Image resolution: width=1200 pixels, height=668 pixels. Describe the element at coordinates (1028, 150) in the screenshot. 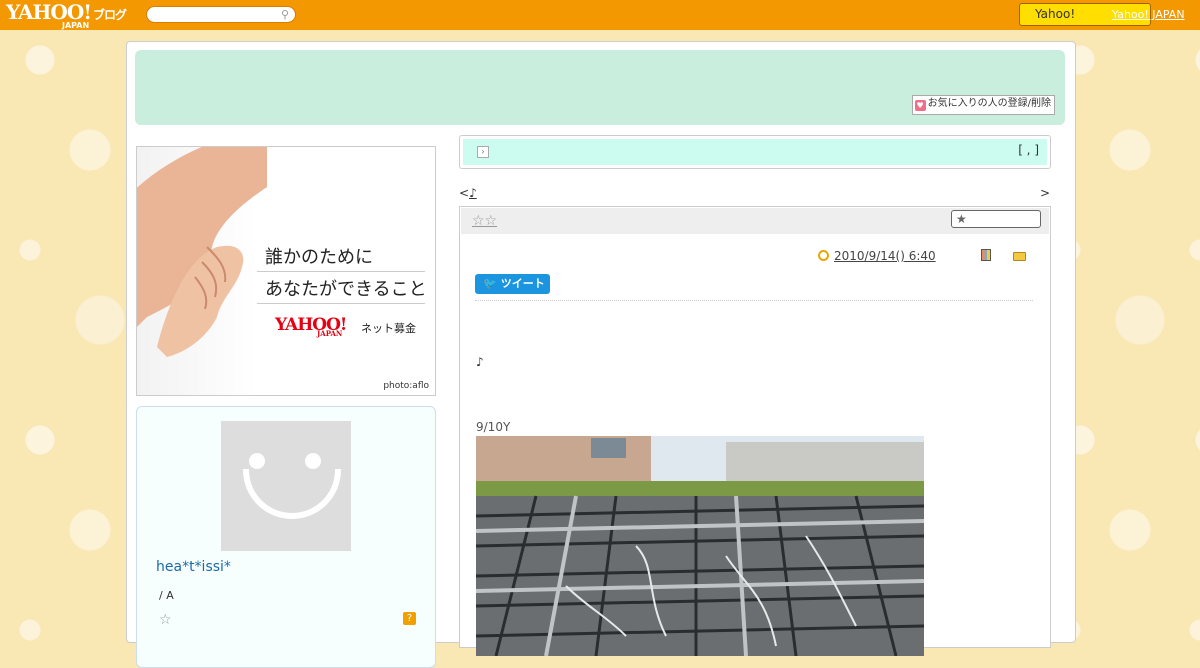

I see `ticker-right-text: [ , ]` at that location.